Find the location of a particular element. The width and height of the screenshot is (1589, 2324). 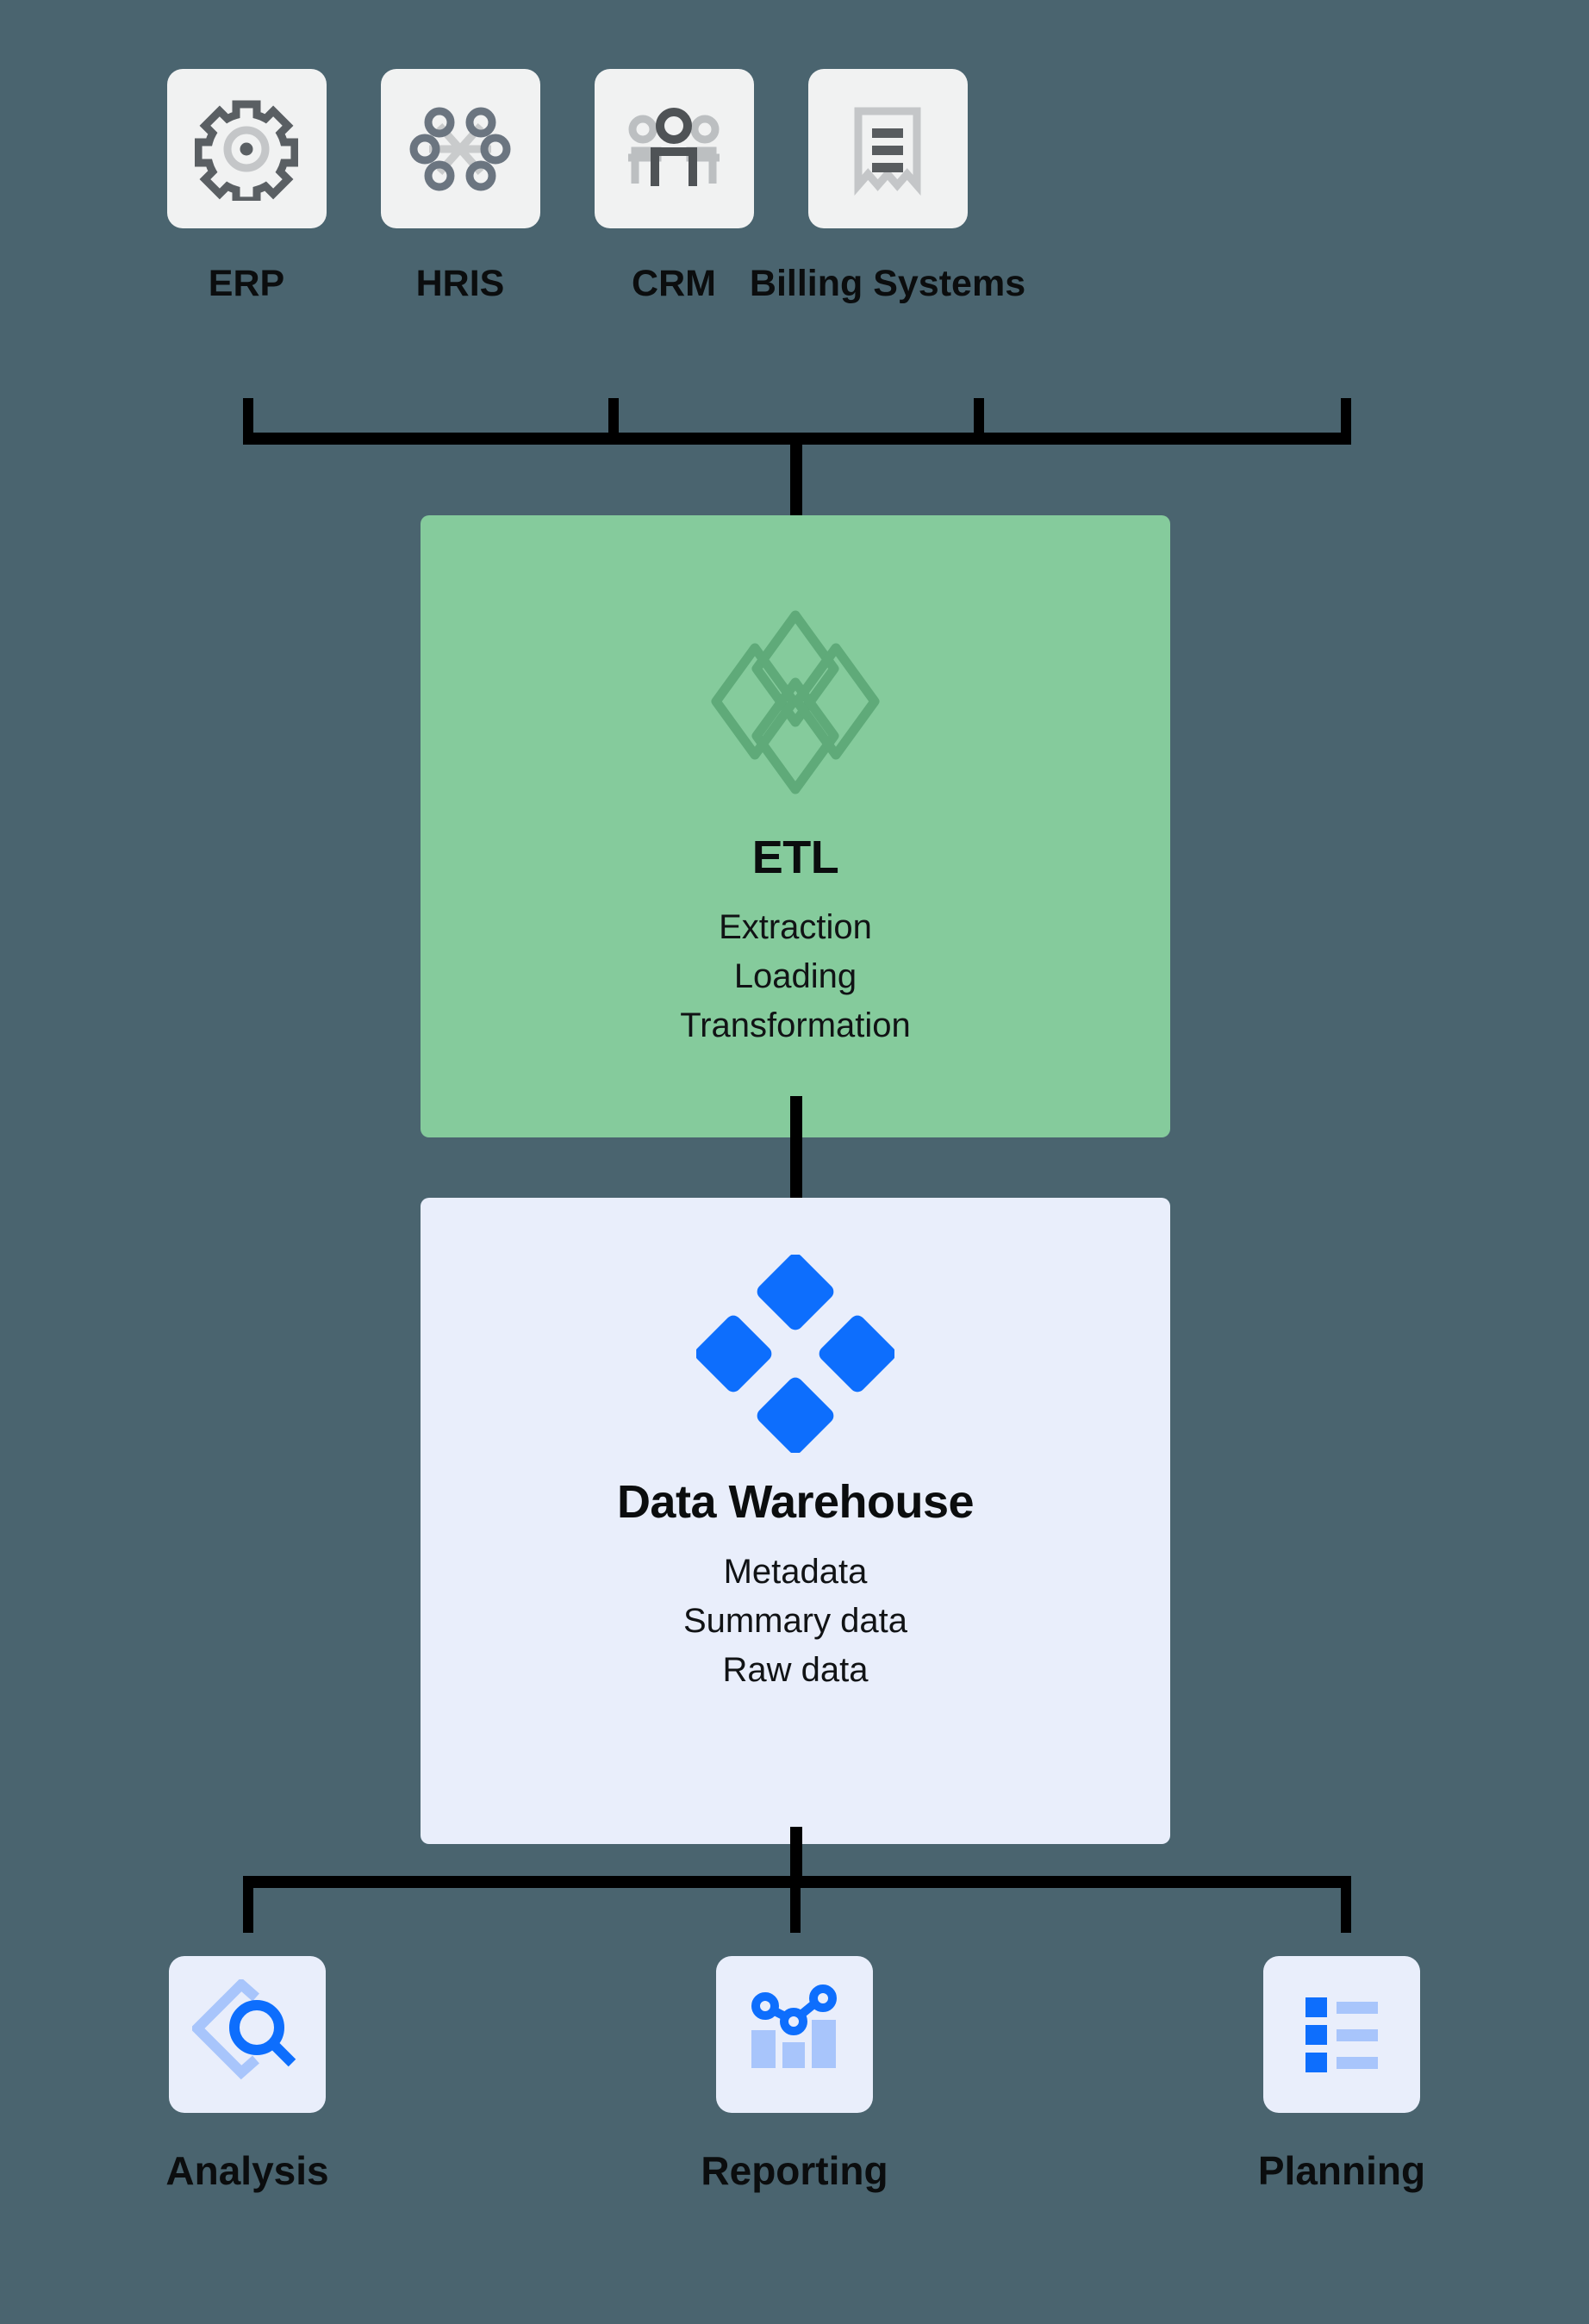

source-tile-hris is located at coordinates (460, 148).